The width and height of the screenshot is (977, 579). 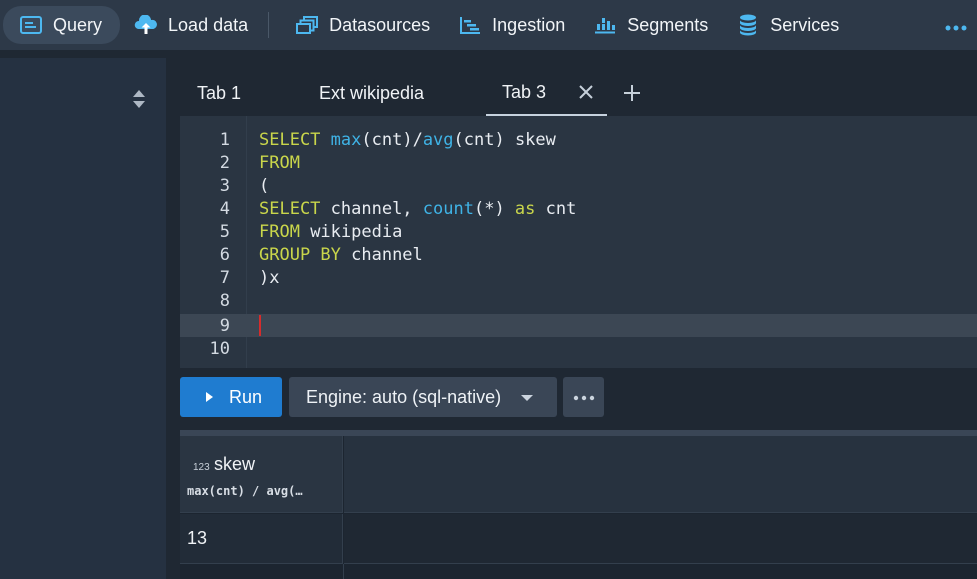 I want to click on numeric-type-icon: 123, so click(x=201, y=467).